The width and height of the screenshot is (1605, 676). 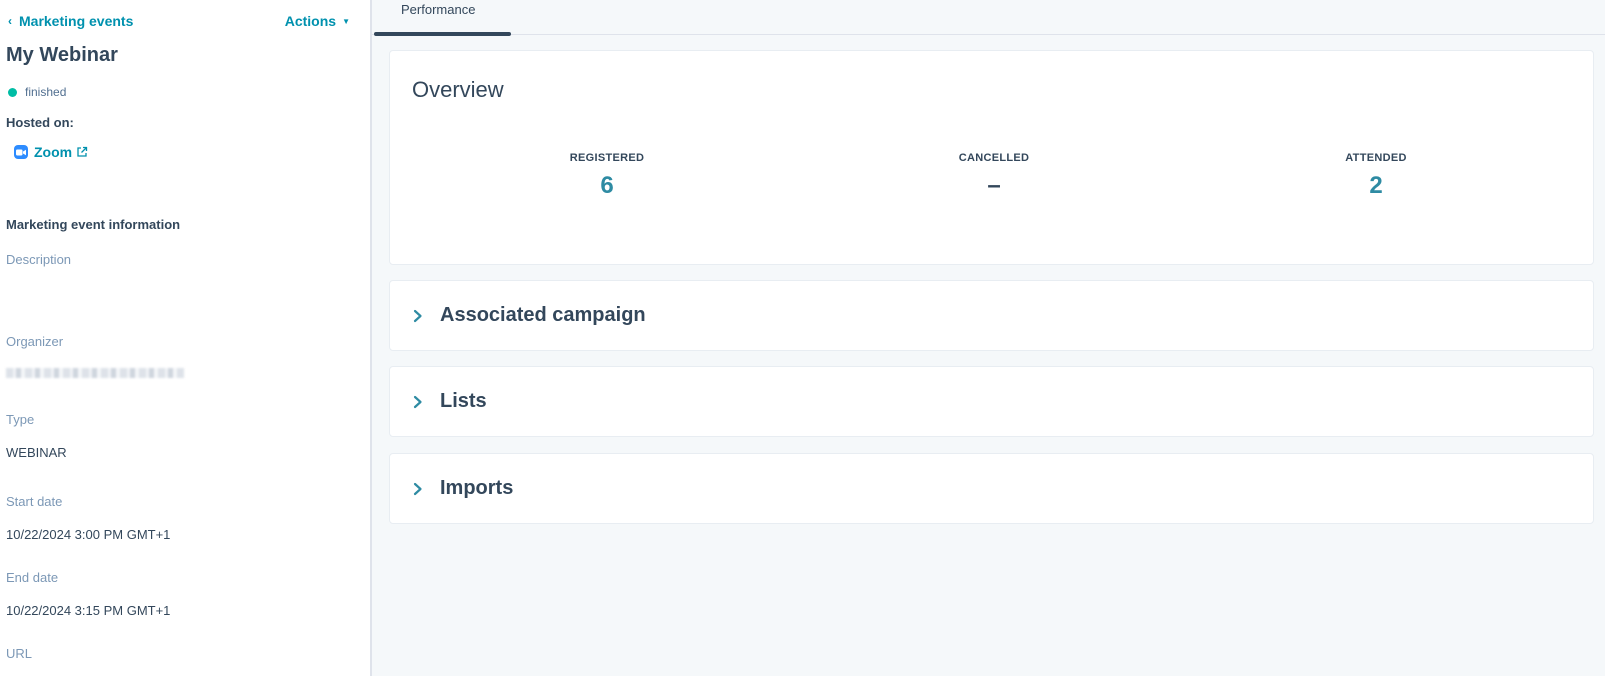 I want to click on attended-label: ATTENDED, so click(x=1376, y=158).